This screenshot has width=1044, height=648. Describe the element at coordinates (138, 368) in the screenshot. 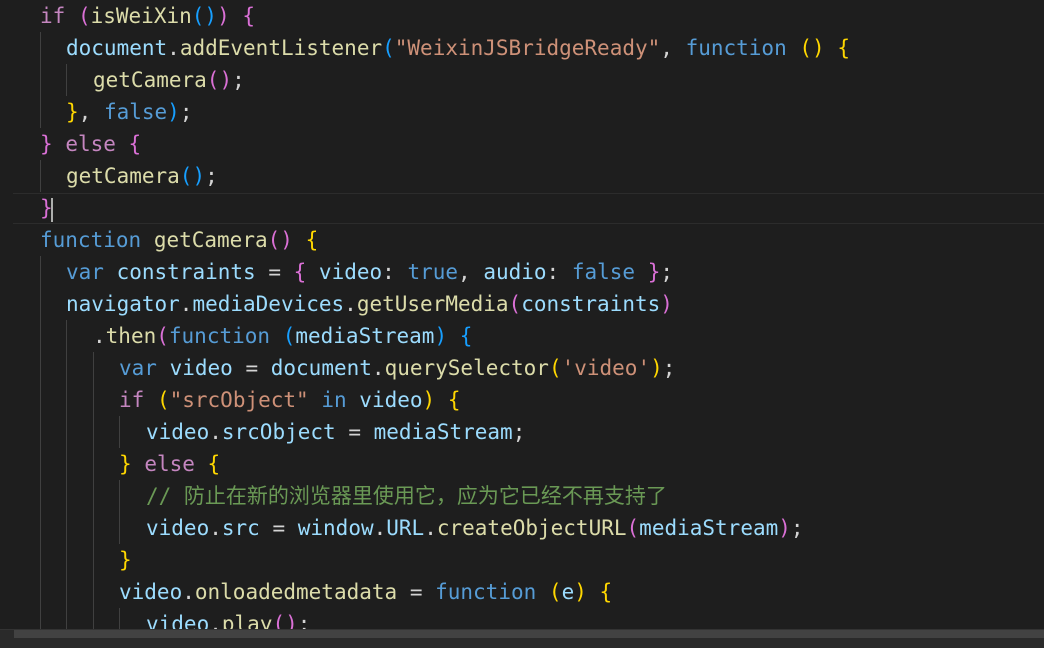

I see `code-token: var` at that location.